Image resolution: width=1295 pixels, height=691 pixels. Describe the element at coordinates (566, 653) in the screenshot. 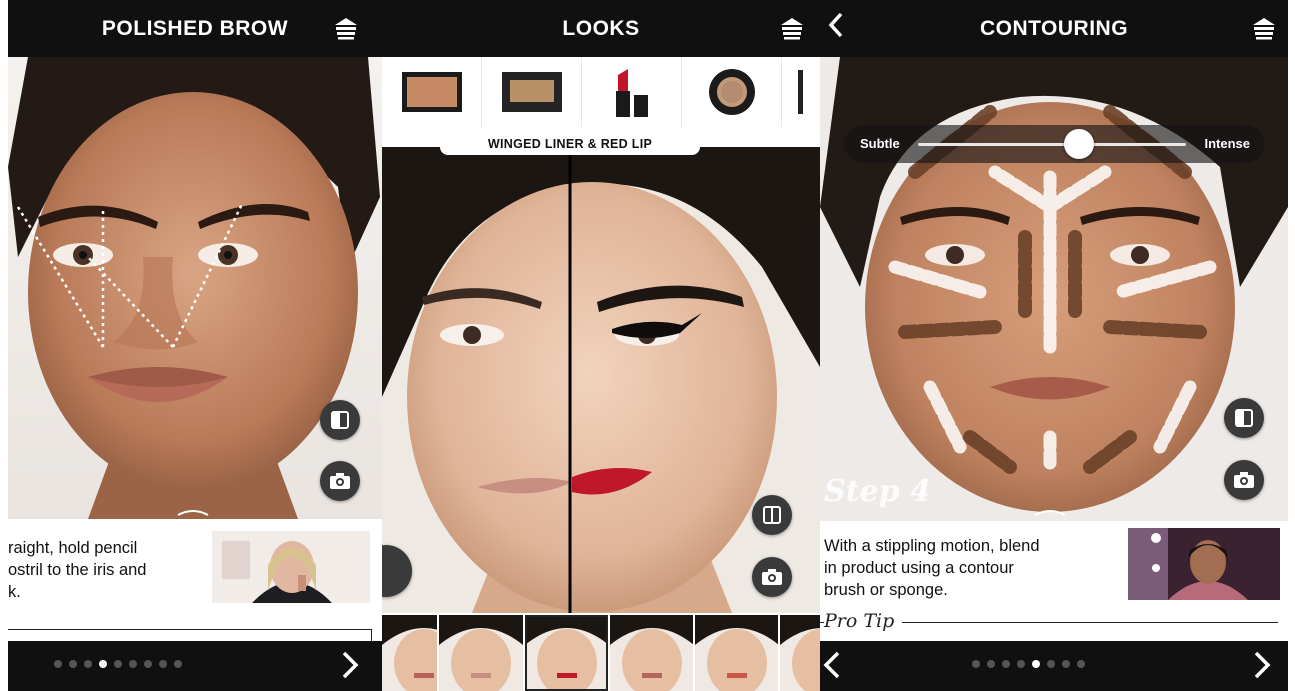

I see `look-thumbnail-active` at that location.